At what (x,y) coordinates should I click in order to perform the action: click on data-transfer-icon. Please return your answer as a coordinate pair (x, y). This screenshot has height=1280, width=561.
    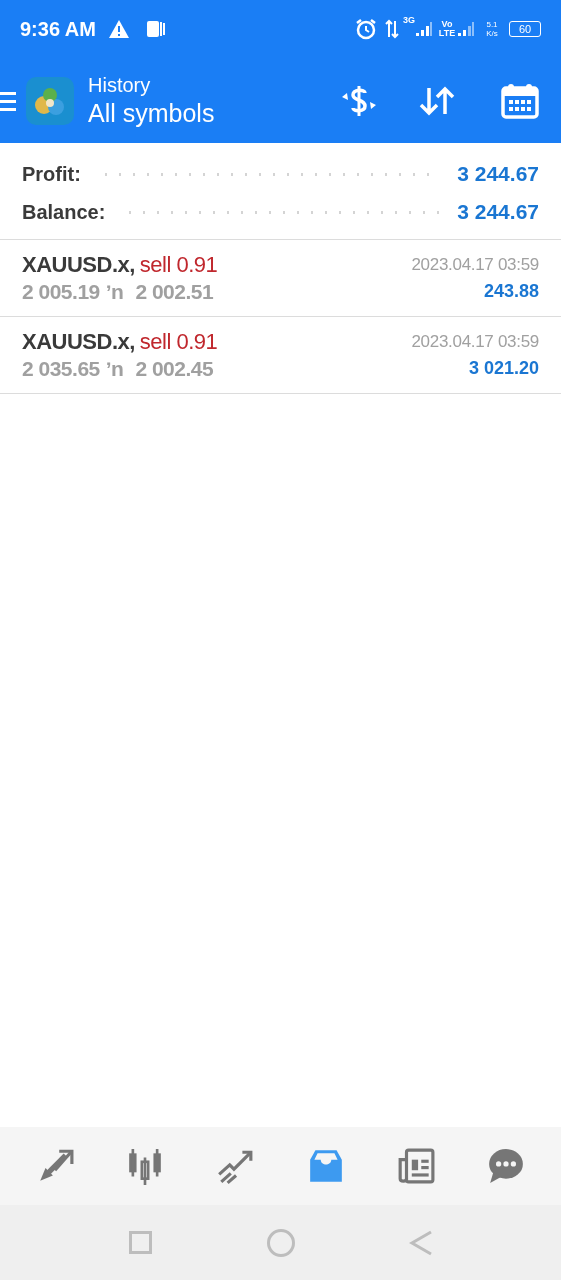
    Looking at the image, I should click on (392, 29).